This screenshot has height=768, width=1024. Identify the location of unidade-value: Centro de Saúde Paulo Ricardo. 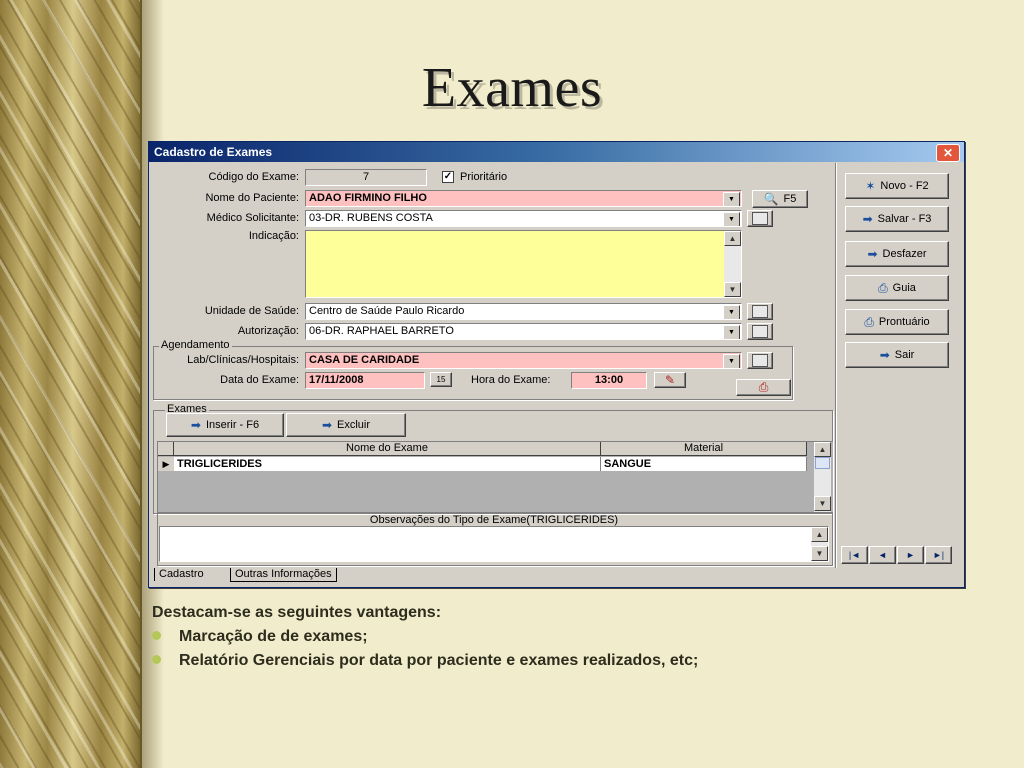
(387, 311).